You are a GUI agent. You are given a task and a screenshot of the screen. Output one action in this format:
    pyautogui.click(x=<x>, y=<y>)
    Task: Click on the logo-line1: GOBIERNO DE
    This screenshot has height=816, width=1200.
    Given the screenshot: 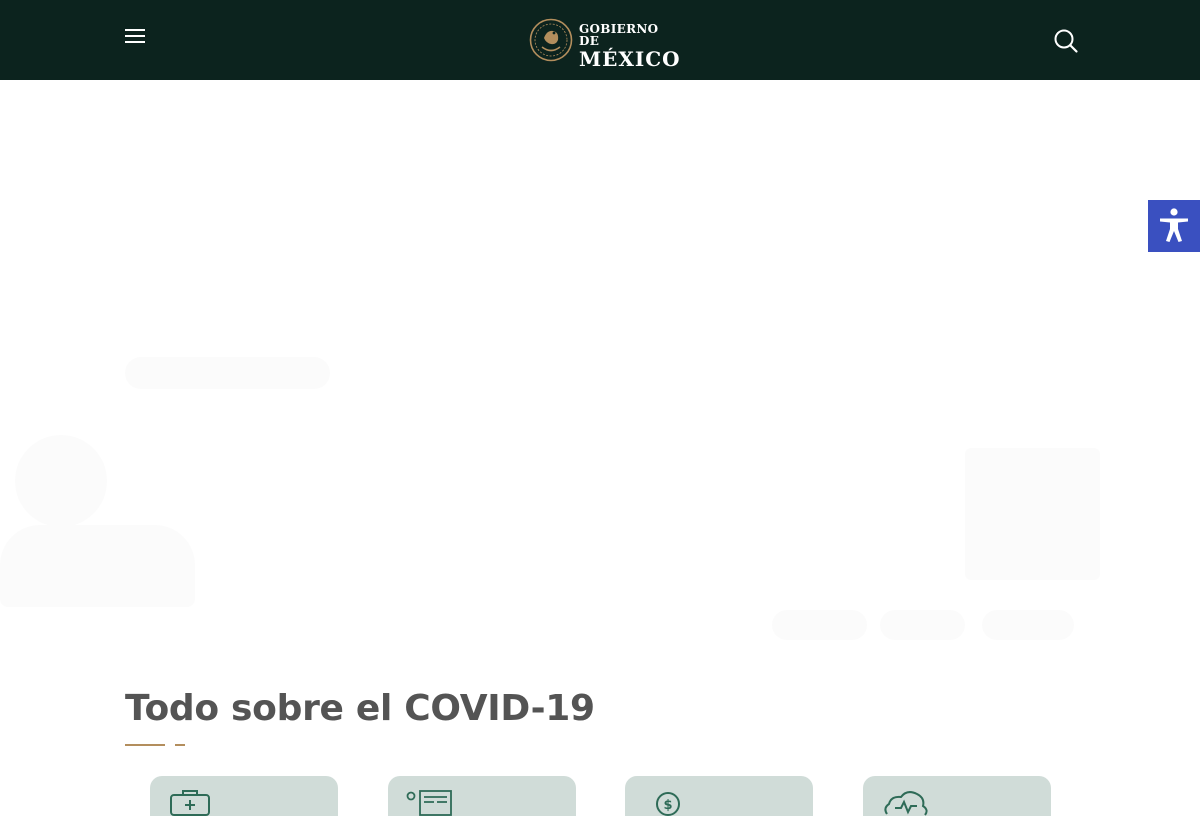 What is the action you would take?
    pyautogui.click(x=619, y=35)
    